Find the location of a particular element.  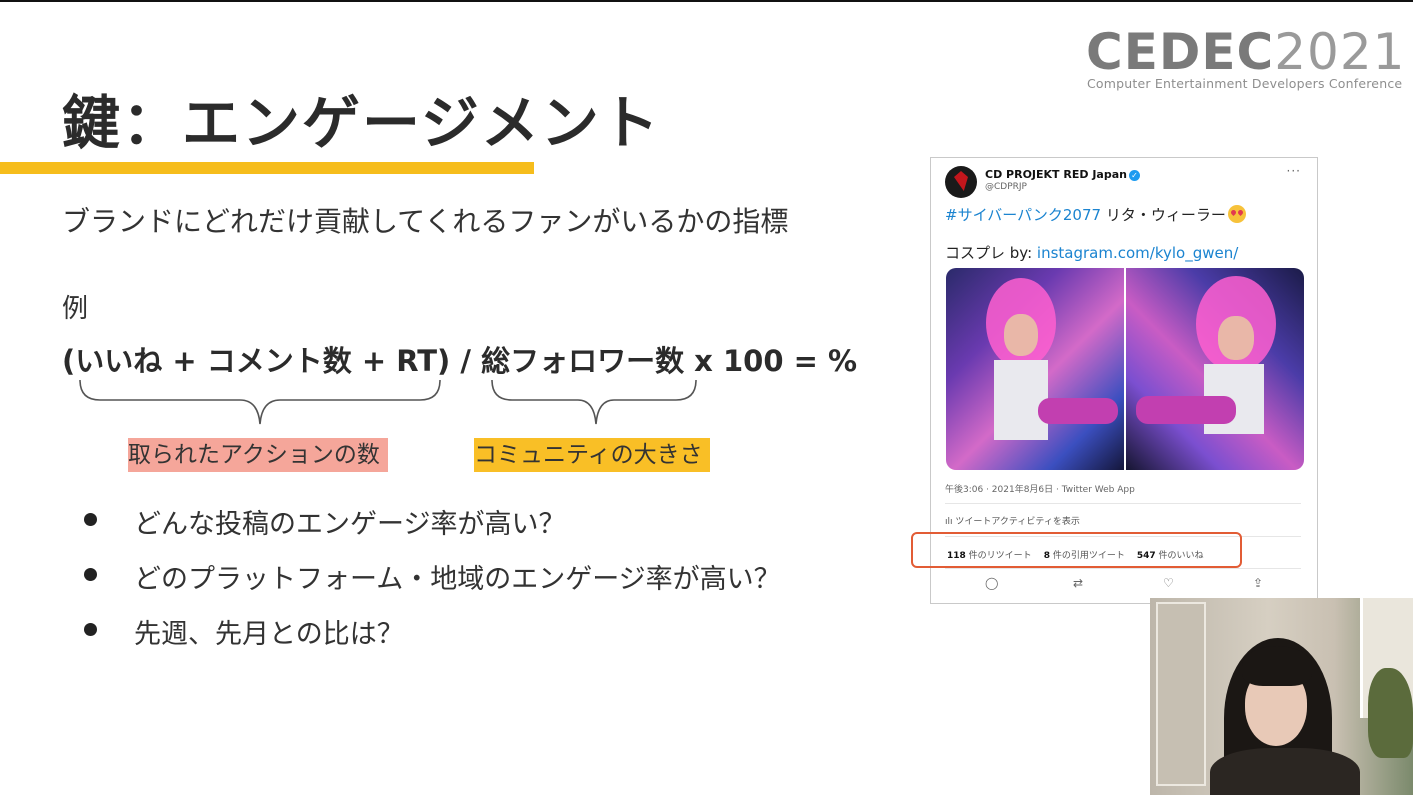

list-item-text: どんな投稿のエンゲージ率が高い？ is located at coordinates (350, 524).